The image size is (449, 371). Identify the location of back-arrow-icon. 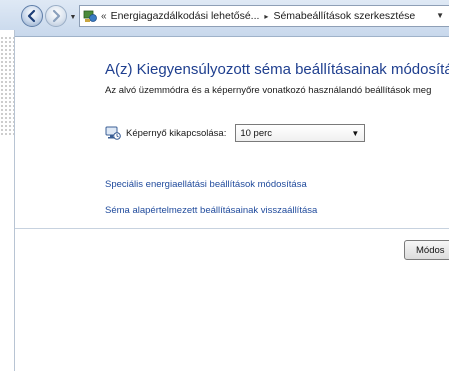
(31, 16).